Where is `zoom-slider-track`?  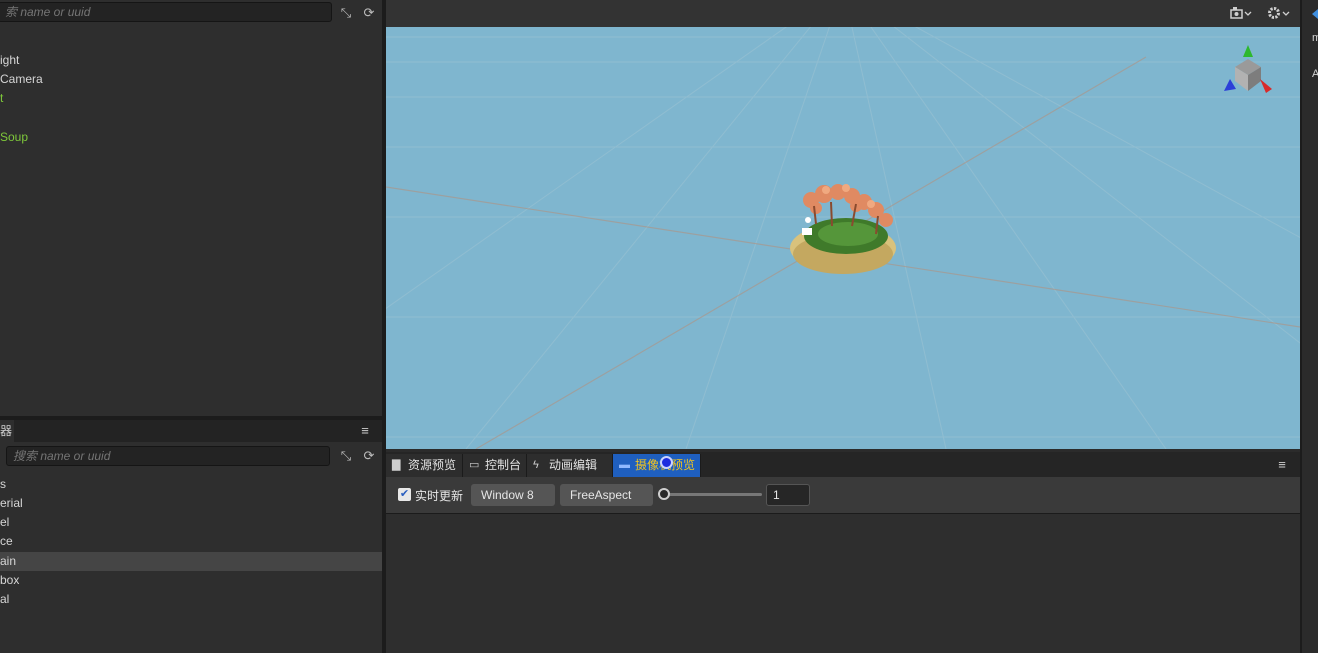
zoom-slider-track is located at coordinates (712, 494).